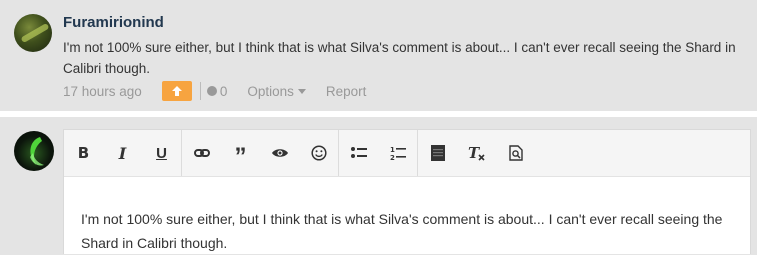 This screenshot has width=757, height=255. What do you see at coordinates (83, 153) in the screenshot?
I see `bold-button: B` at bounding box center [83, 153].